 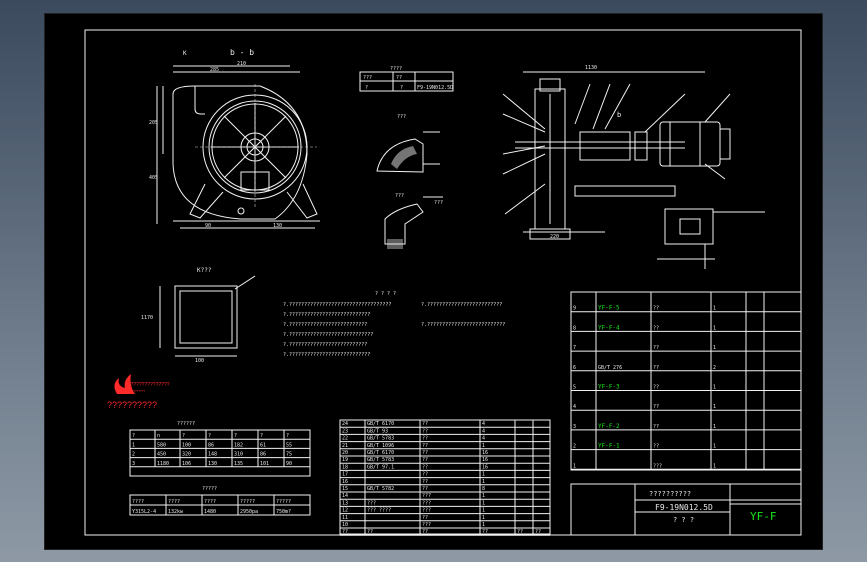 What do you see at coordinates (302, 201) in the screenshot?
I see `base-leg-right` at bounding box center [302, 201].